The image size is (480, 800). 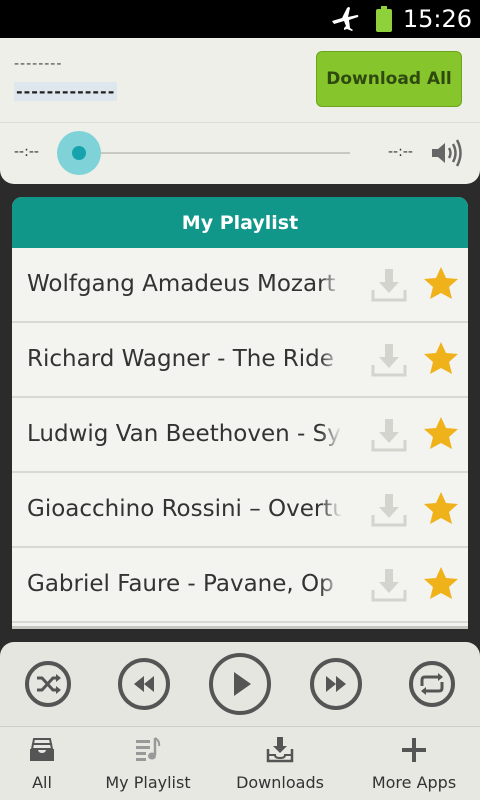 I want to click on download-all-button: Download All, so click(x=389, y=79).